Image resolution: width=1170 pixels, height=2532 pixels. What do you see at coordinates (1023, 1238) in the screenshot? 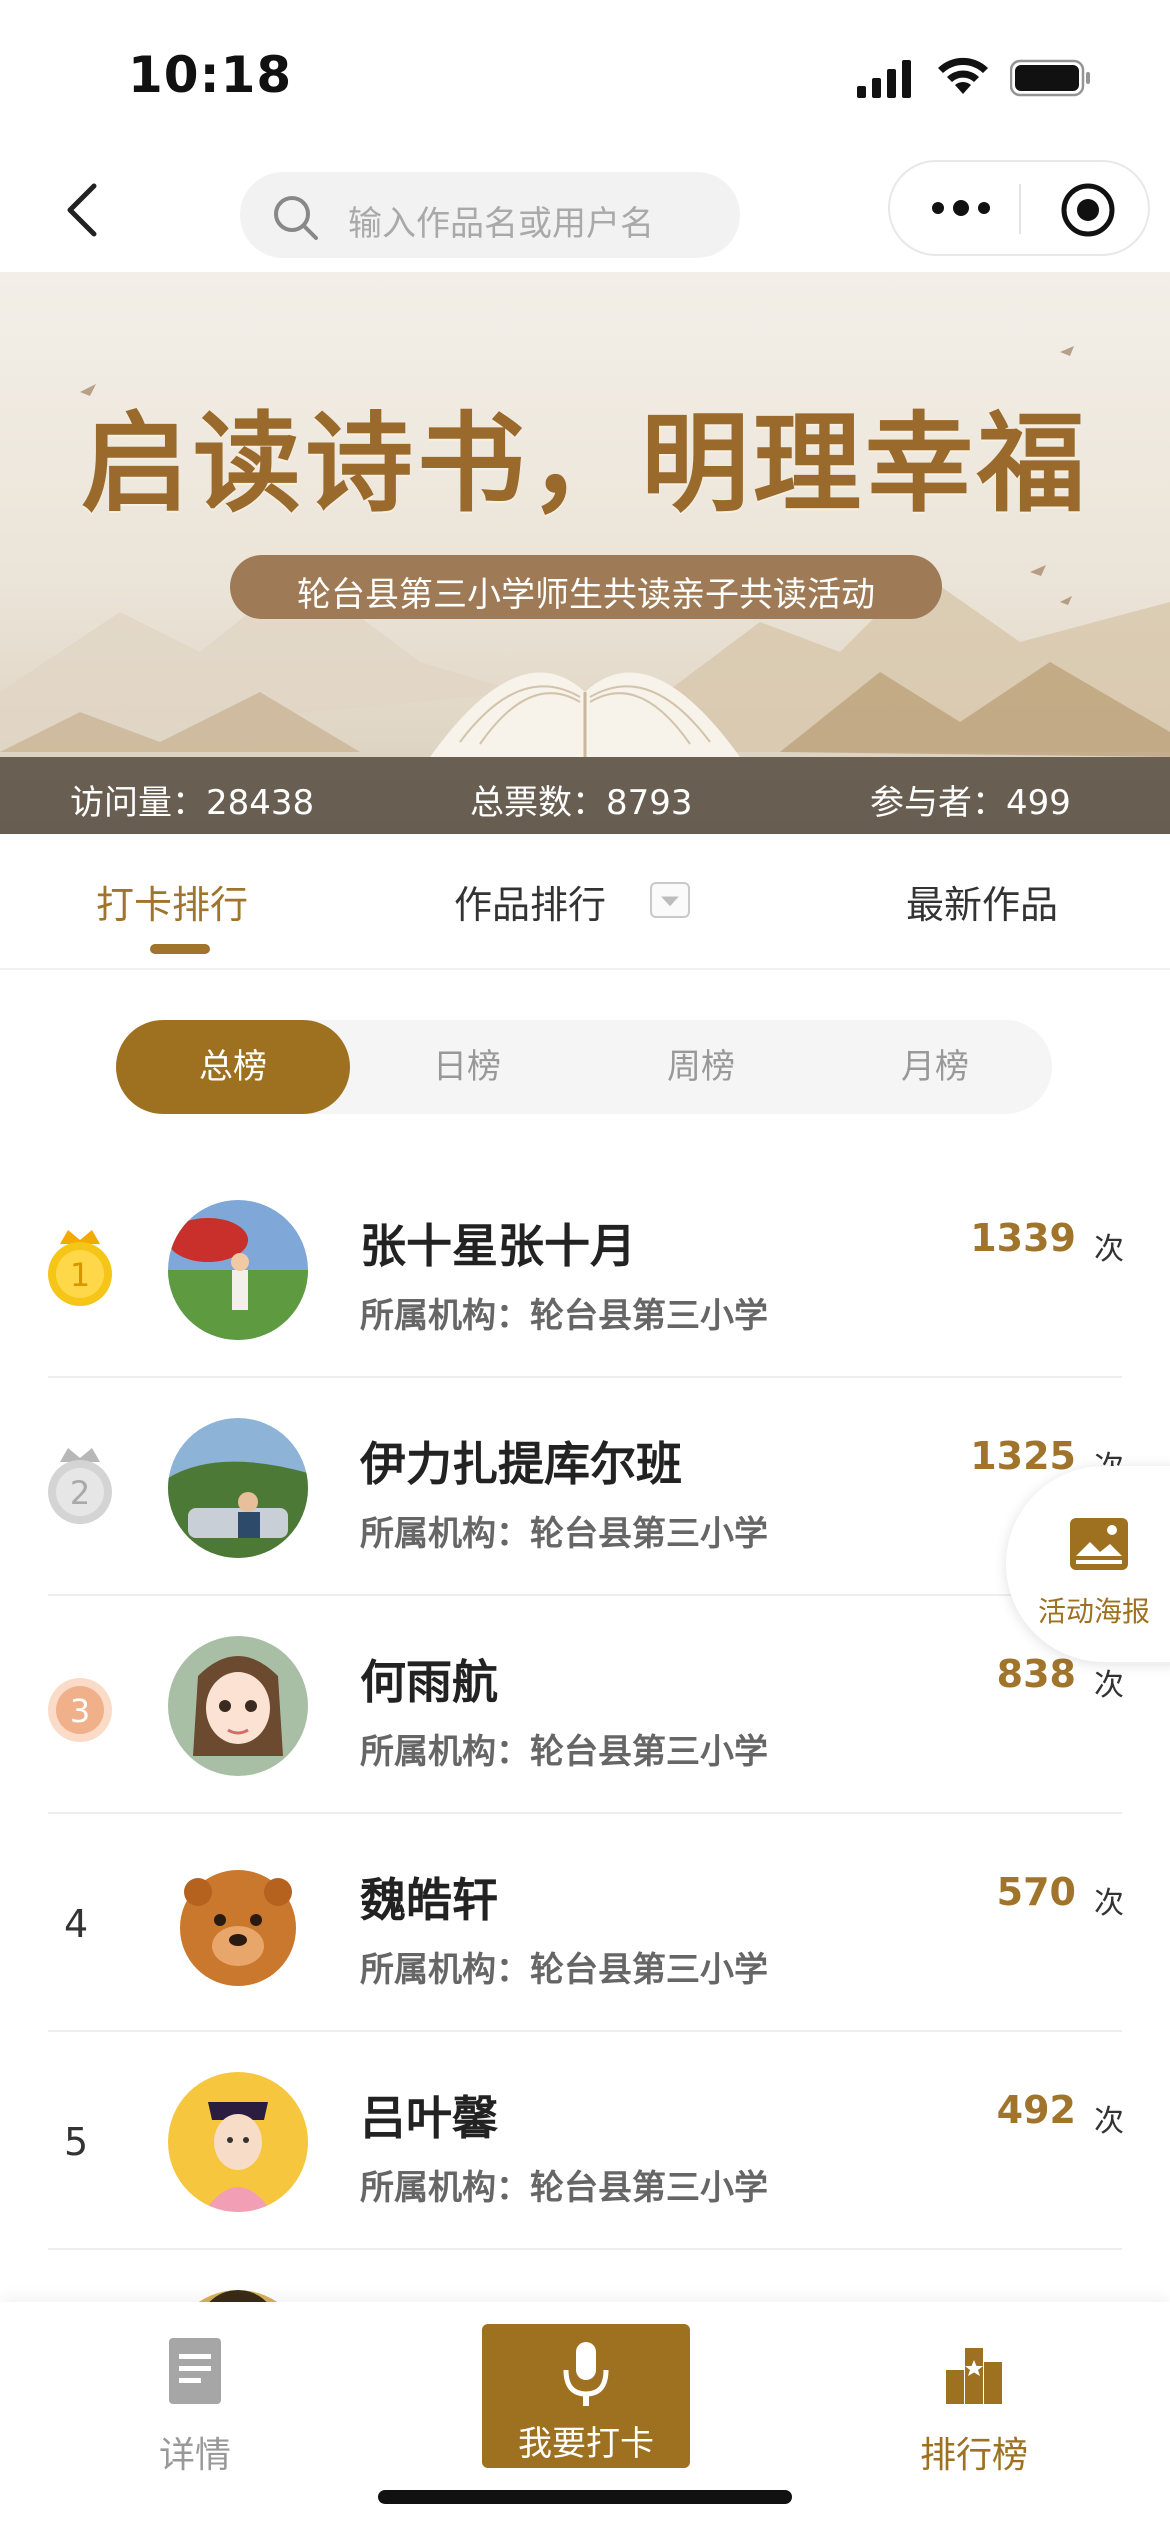
I see `checkin-count: 1339` at bounding box center [1023, 1238].